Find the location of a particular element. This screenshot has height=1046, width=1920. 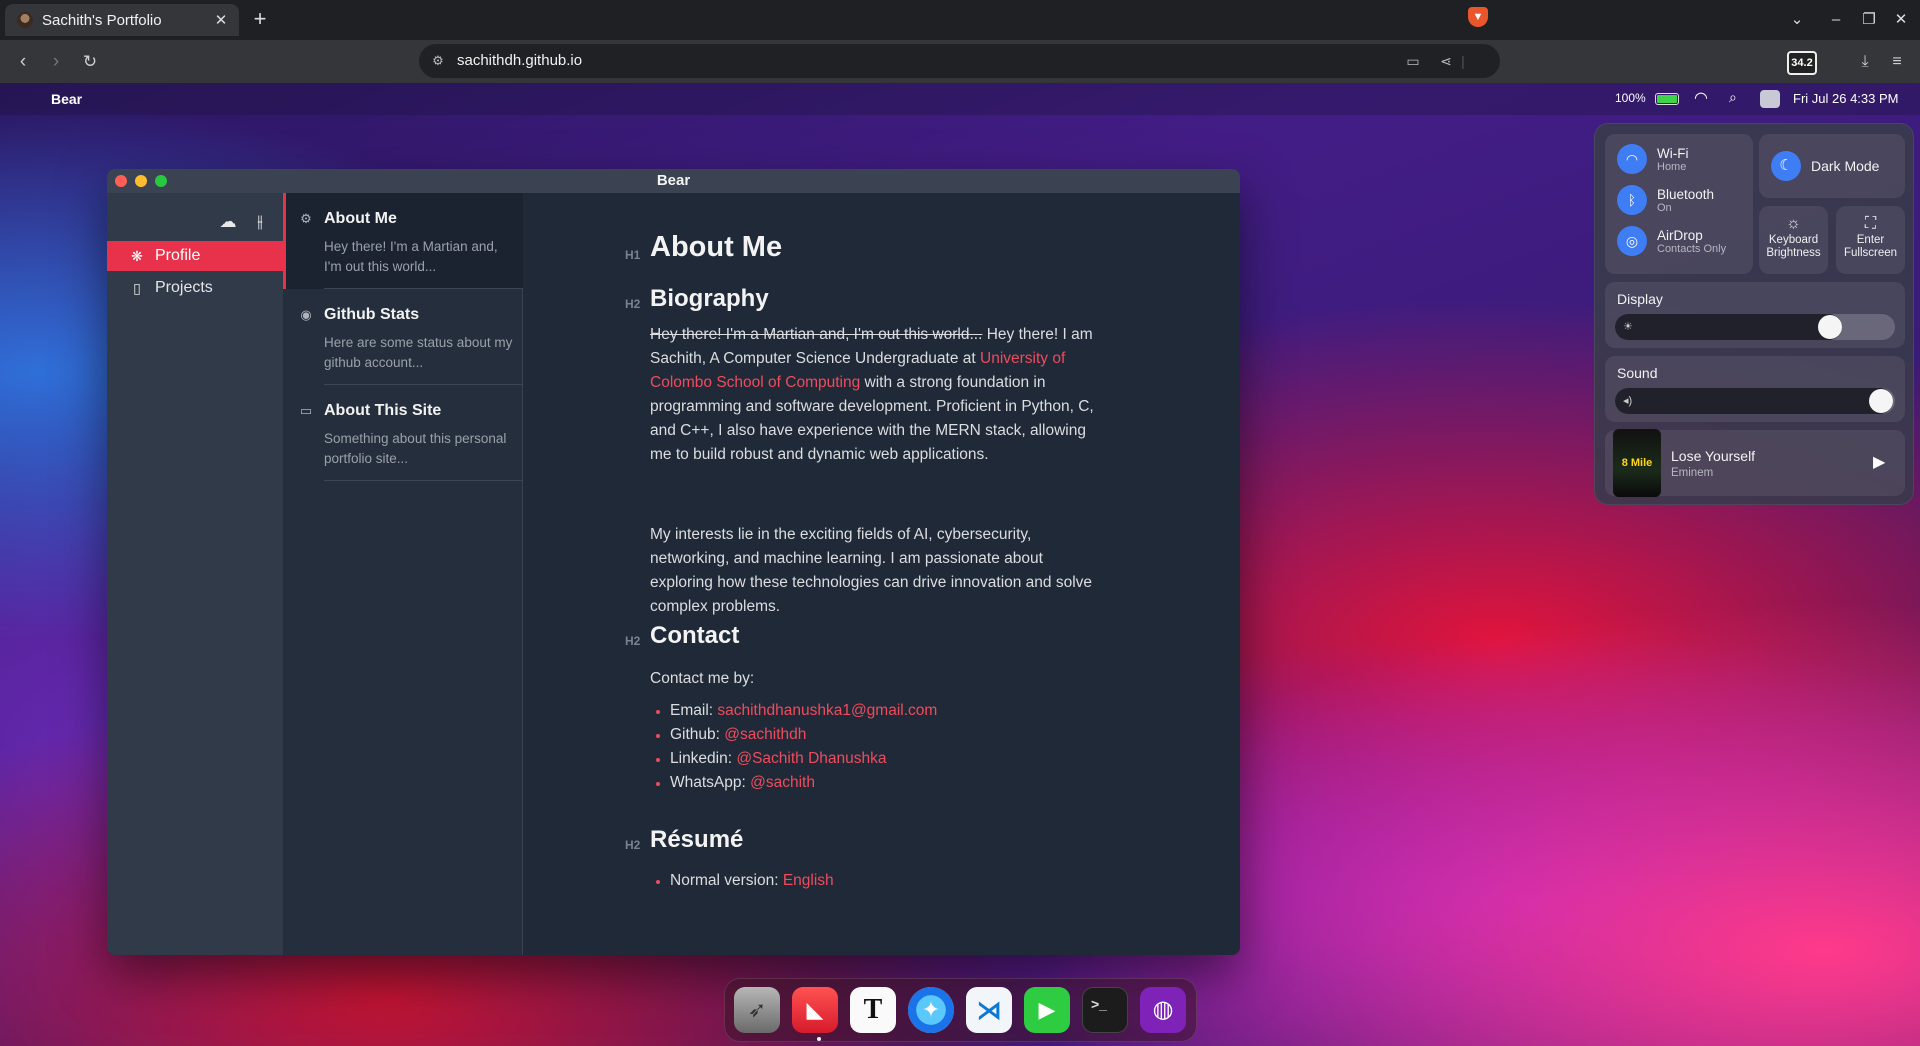

restore-icon: ❐ is located at coordinates (1869, 20).